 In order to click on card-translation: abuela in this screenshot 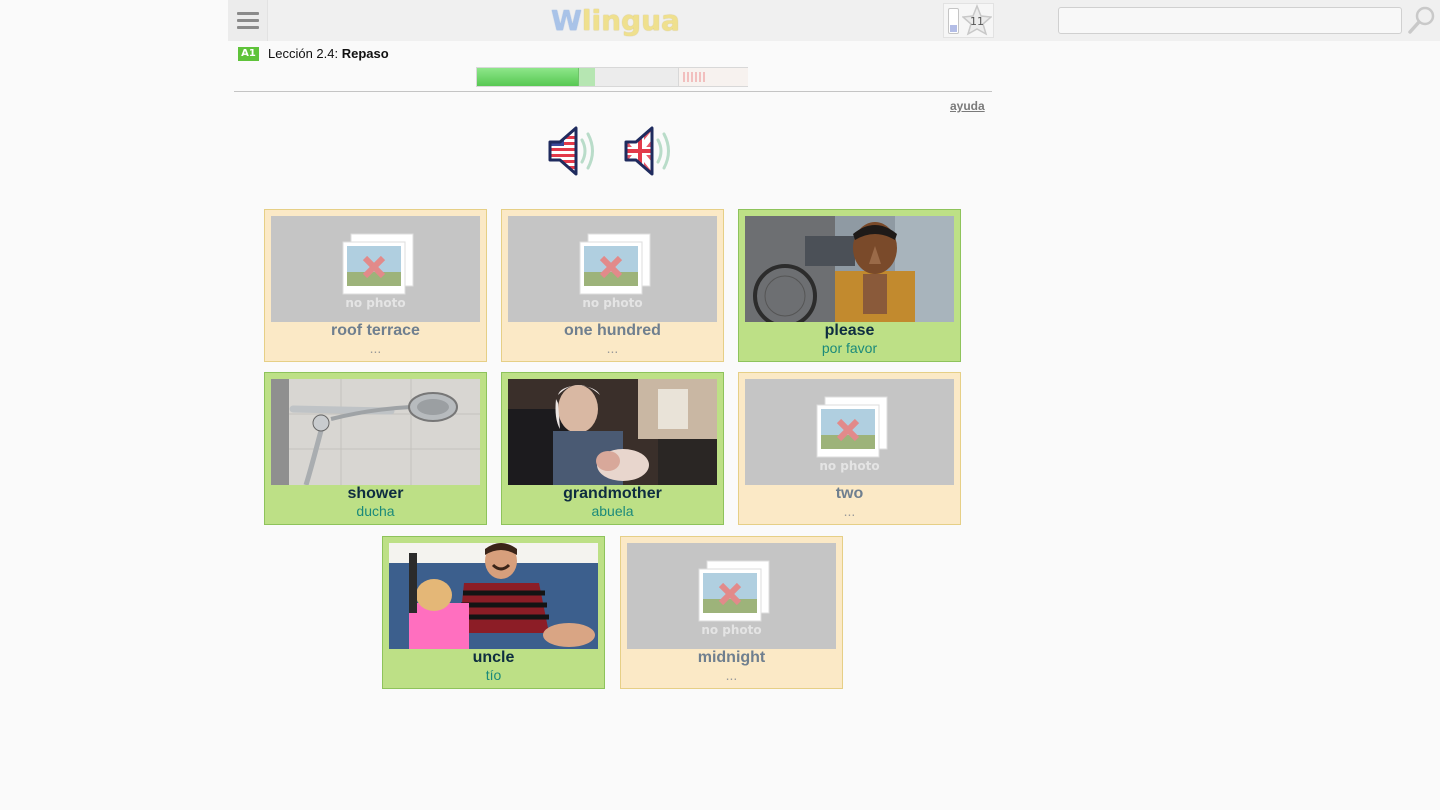, I will do `click(612, 511)`.